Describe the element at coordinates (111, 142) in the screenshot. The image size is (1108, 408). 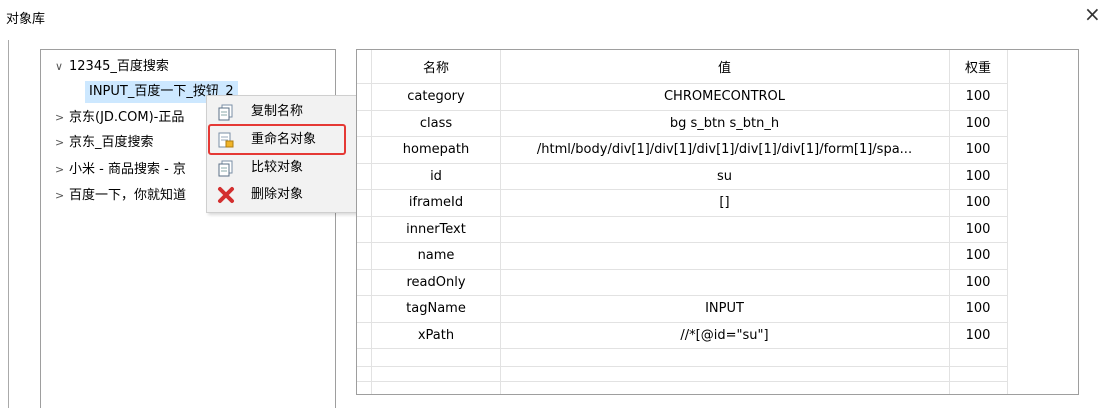
I see `tree-node-label: 京东_百度搜索` at that location.